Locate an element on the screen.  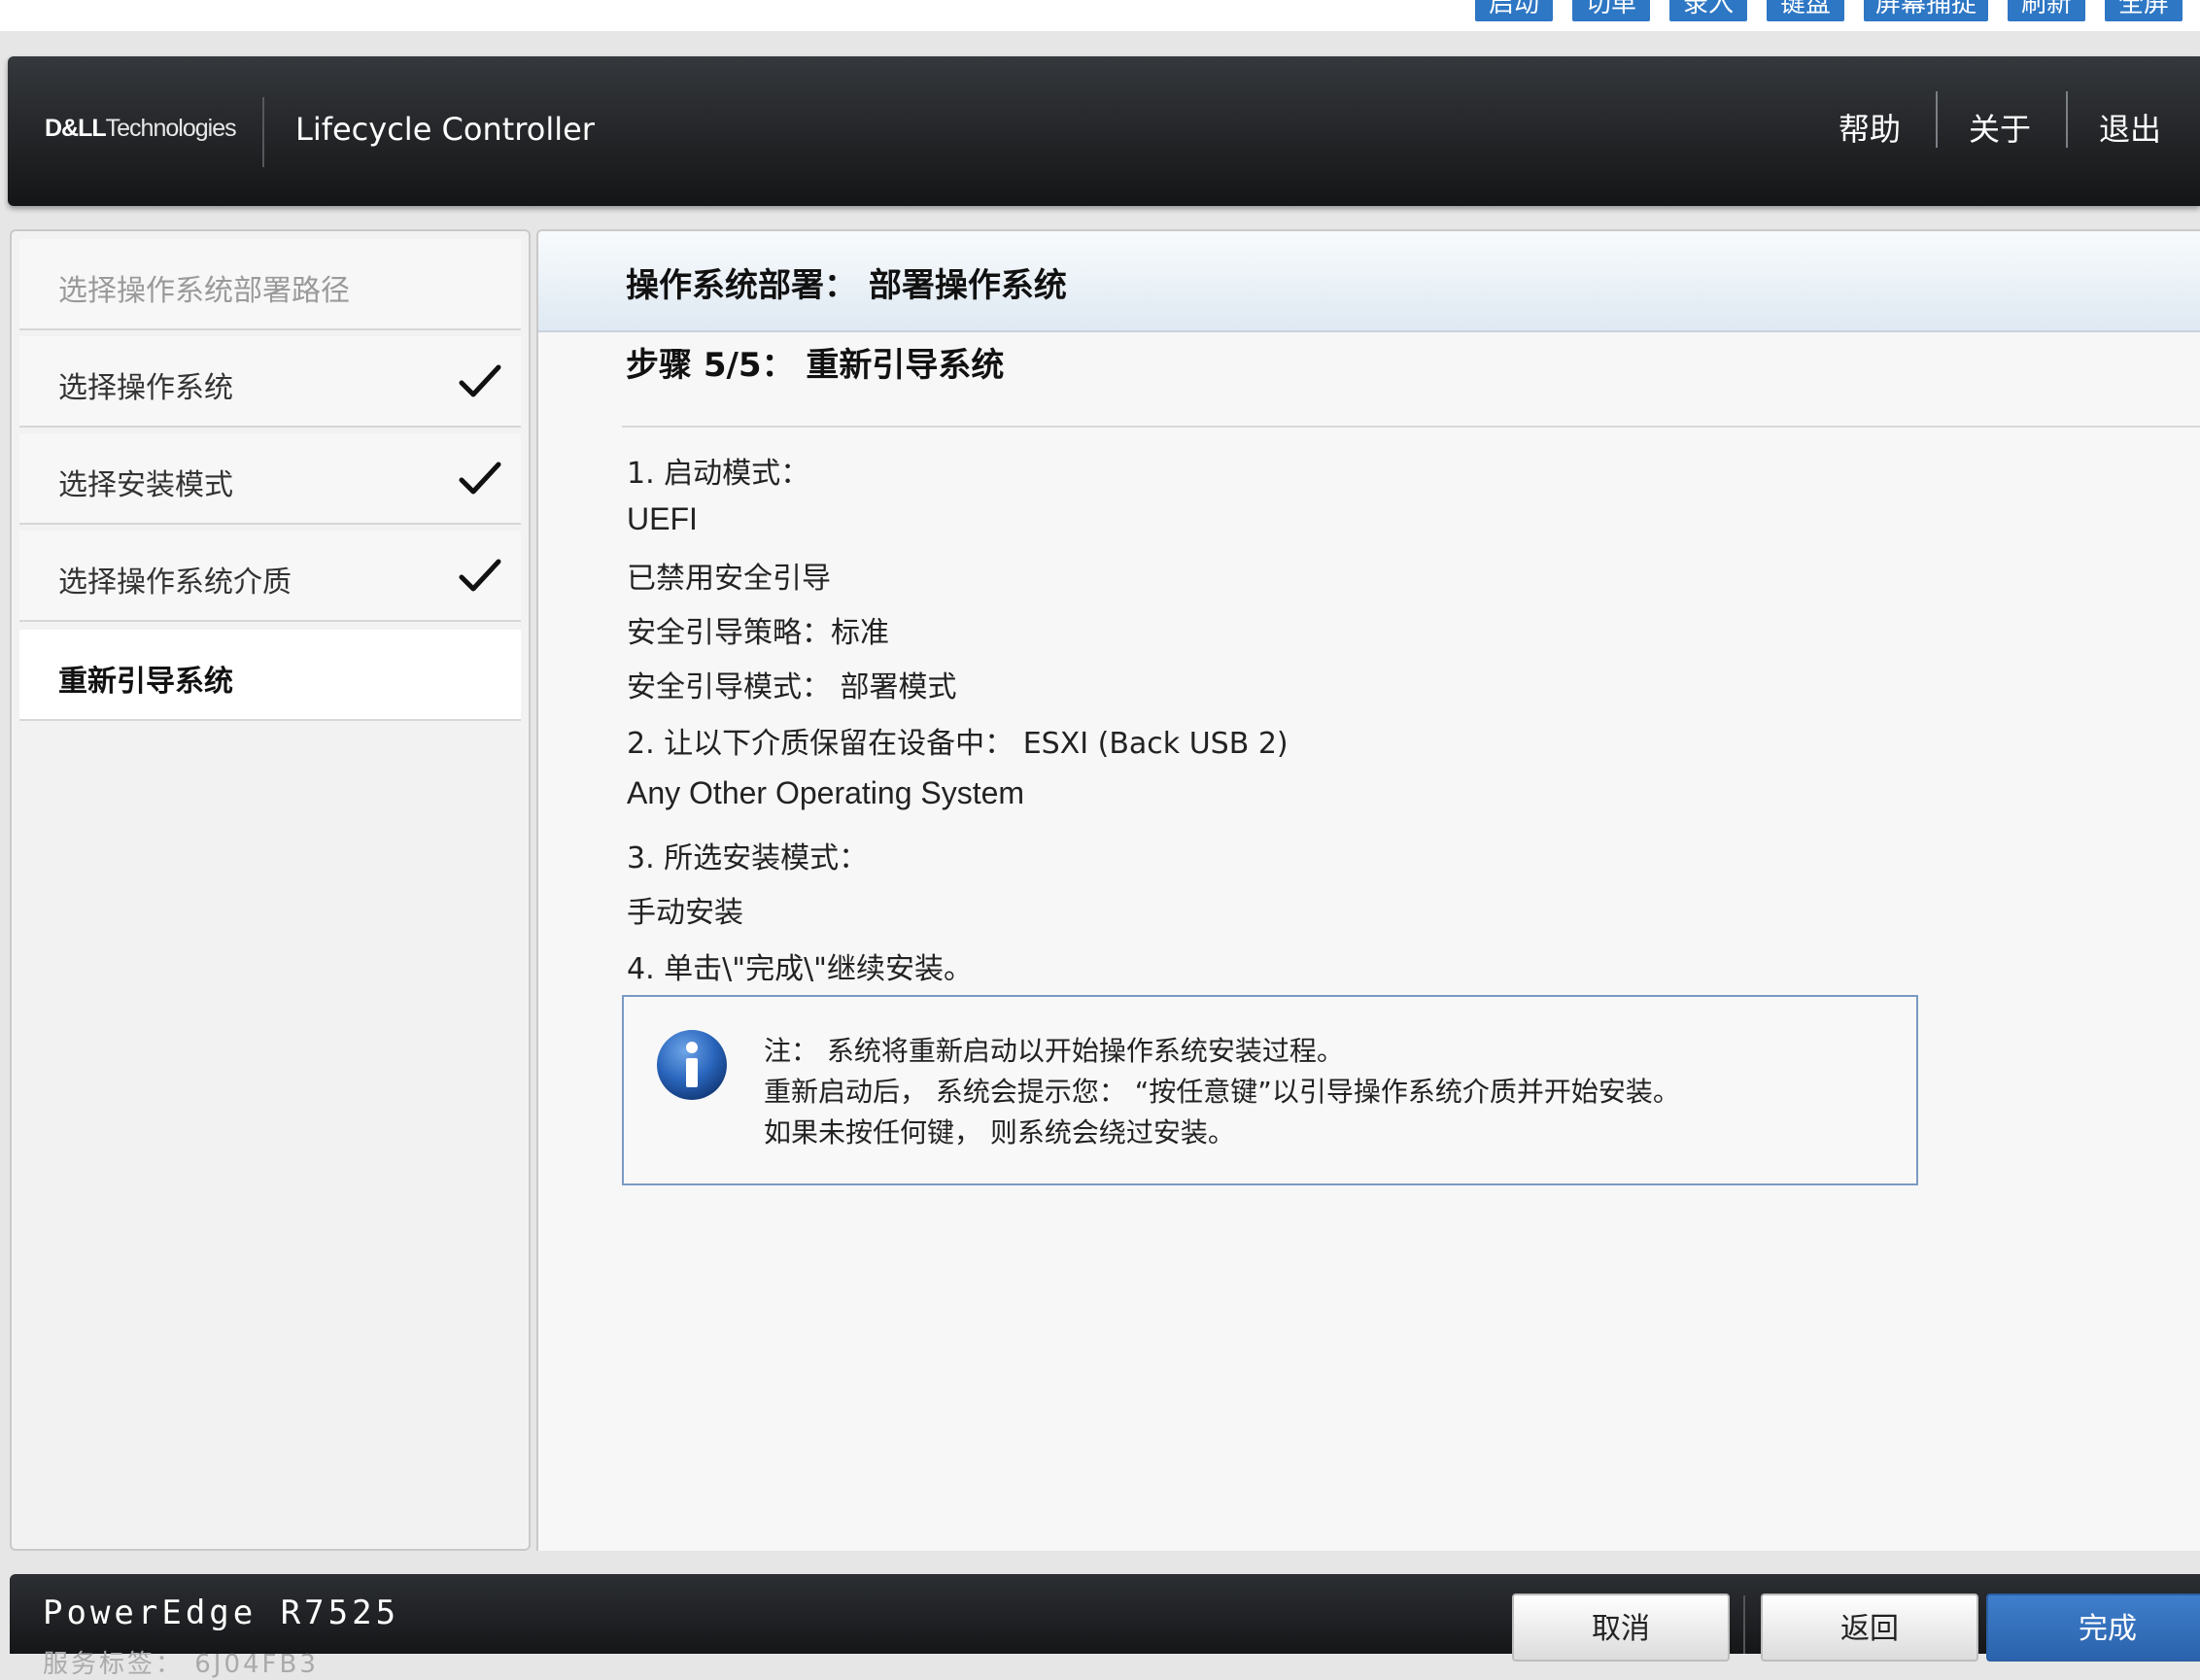
toolbar-button-refresh: 刷新 is located at coordinates (2046, 10).